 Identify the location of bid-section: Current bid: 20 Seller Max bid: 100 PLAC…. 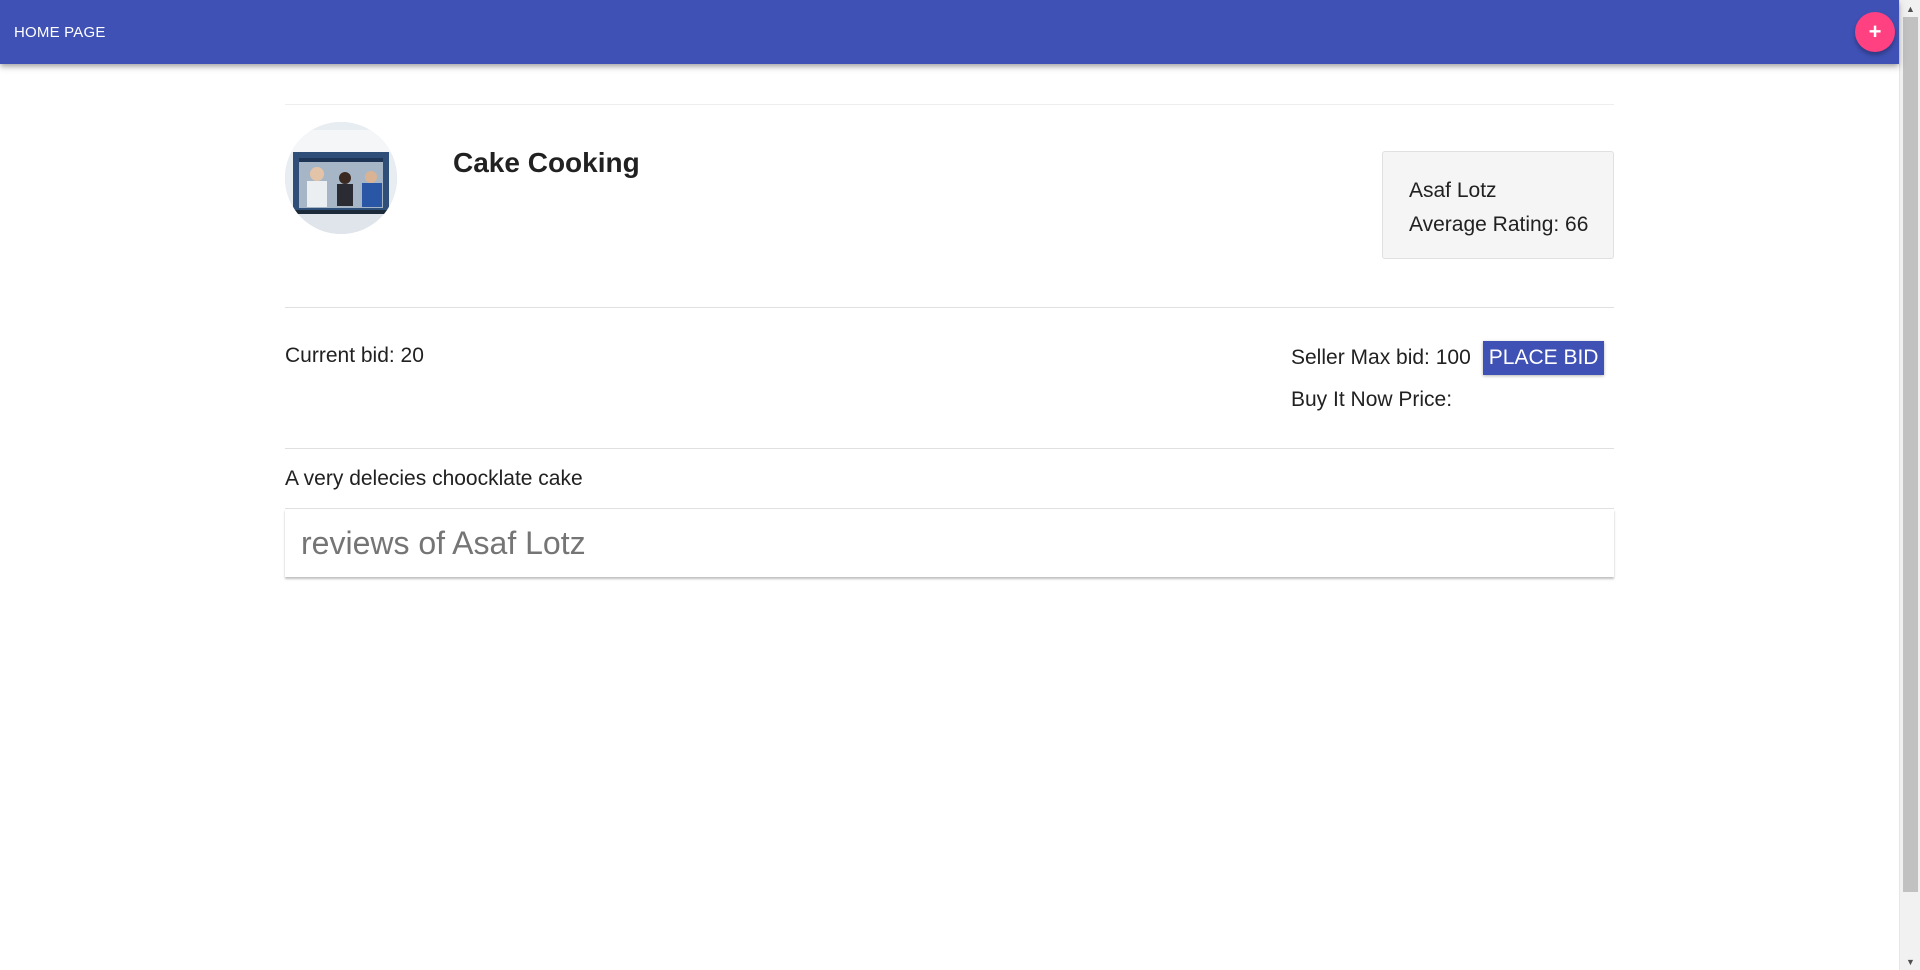
(949, 378).